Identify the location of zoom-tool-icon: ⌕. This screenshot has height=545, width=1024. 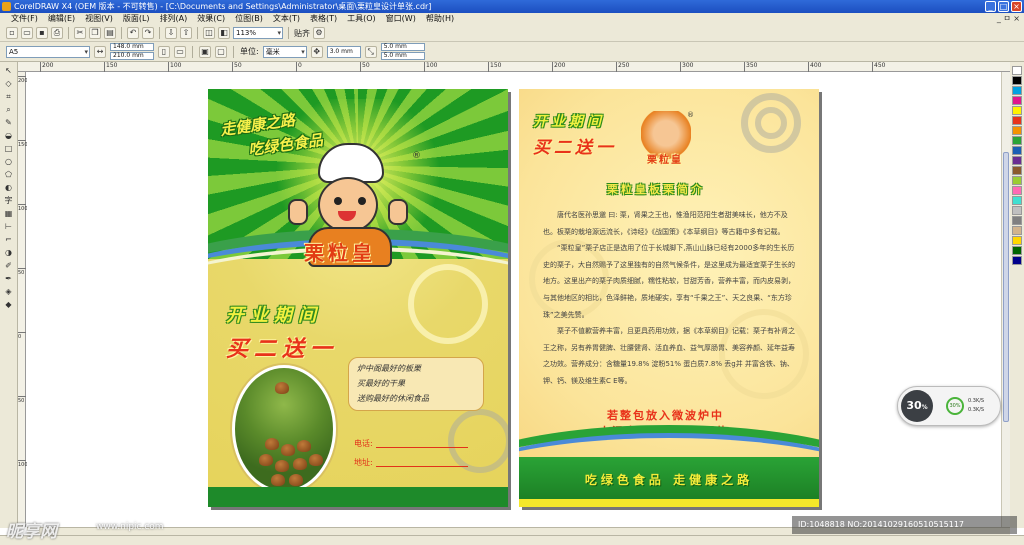
(9, 110).